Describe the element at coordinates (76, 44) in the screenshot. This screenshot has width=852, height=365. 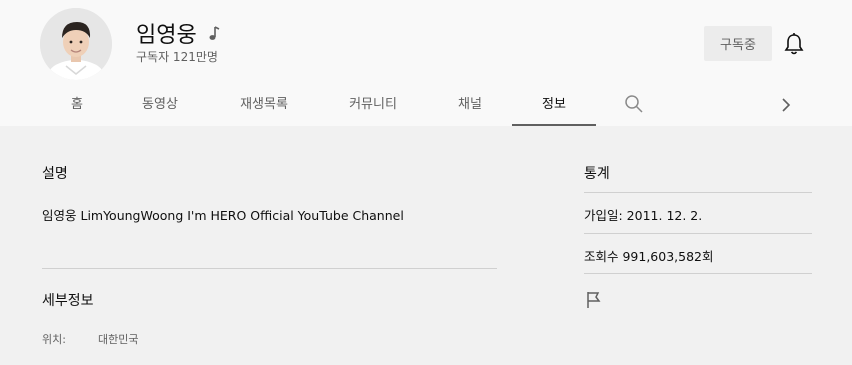
I see `avatar` at that location.